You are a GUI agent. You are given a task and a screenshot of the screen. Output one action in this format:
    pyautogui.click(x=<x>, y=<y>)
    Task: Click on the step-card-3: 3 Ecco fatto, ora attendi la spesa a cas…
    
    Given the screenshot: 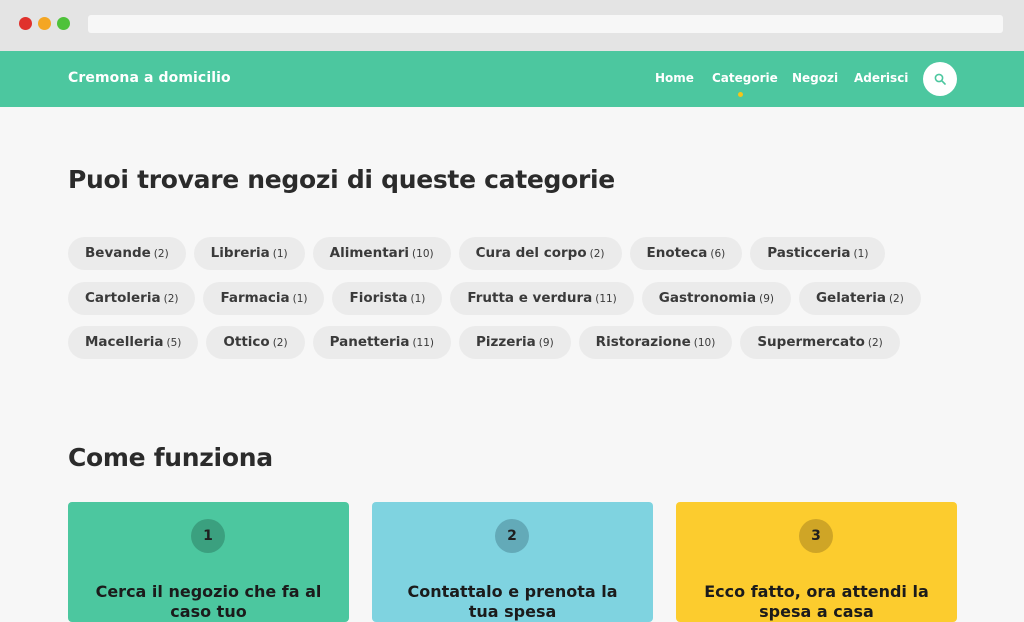 What is the action you would take?
    pyautogui.click(x=816, y=562)
    